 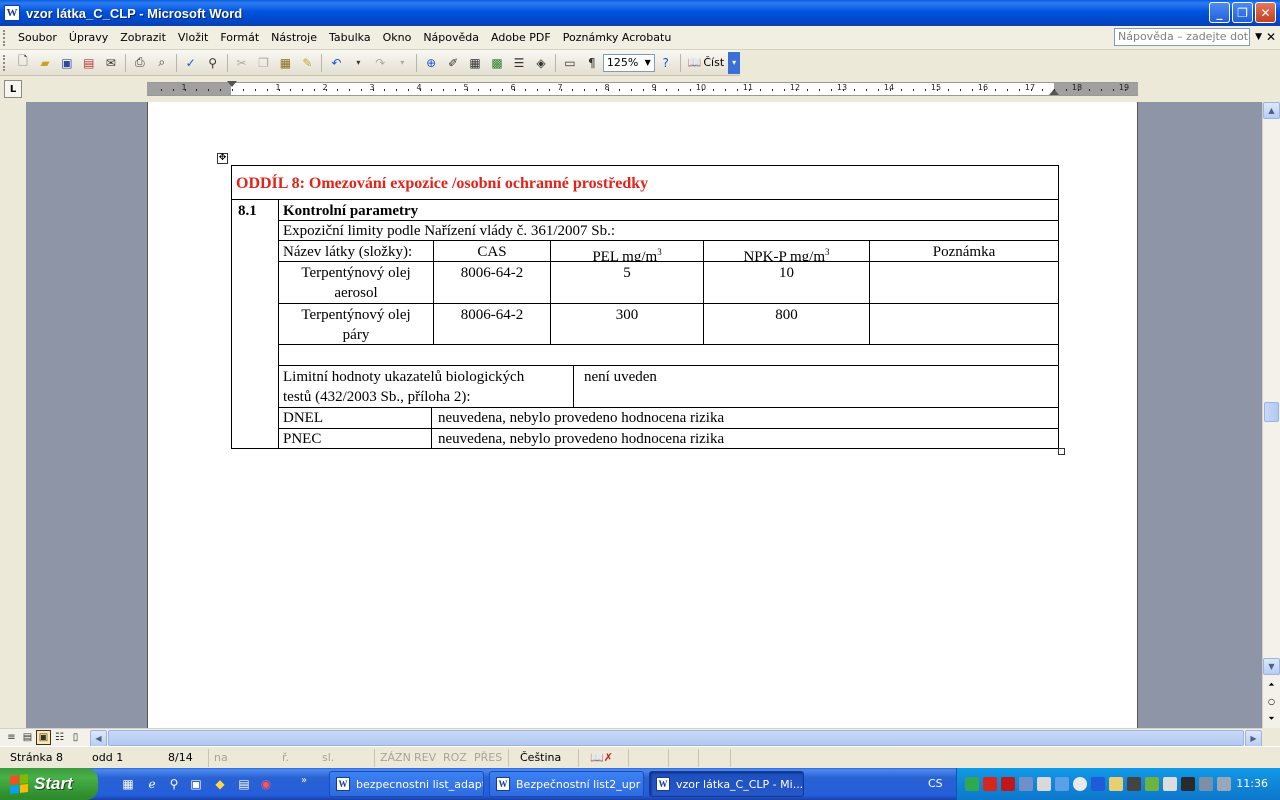 I want to click on internet-explorer-icon: ℯ, so click(x=152, y=784).